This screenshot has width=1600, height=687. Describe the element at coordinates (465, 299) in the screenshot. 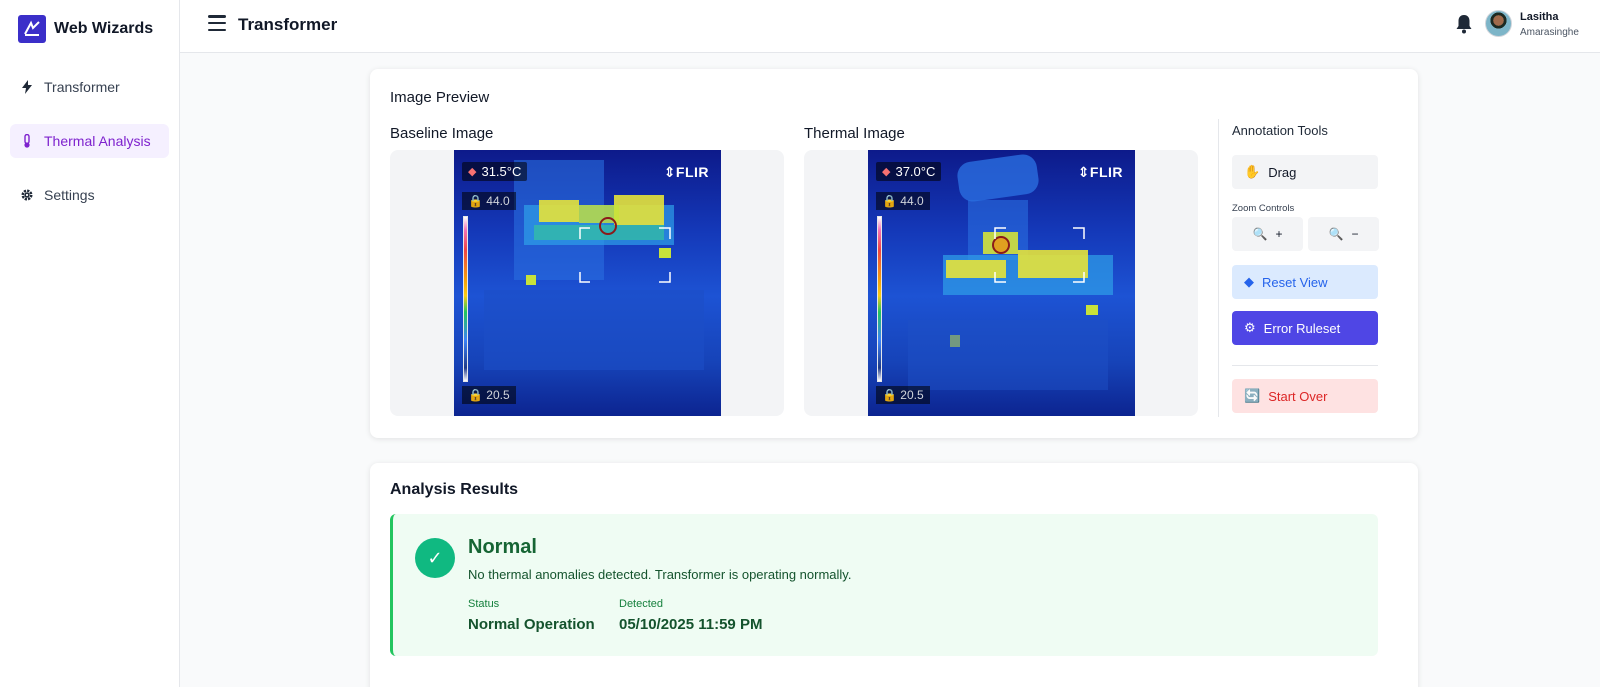

I see `baseline-color-scale` at that location.